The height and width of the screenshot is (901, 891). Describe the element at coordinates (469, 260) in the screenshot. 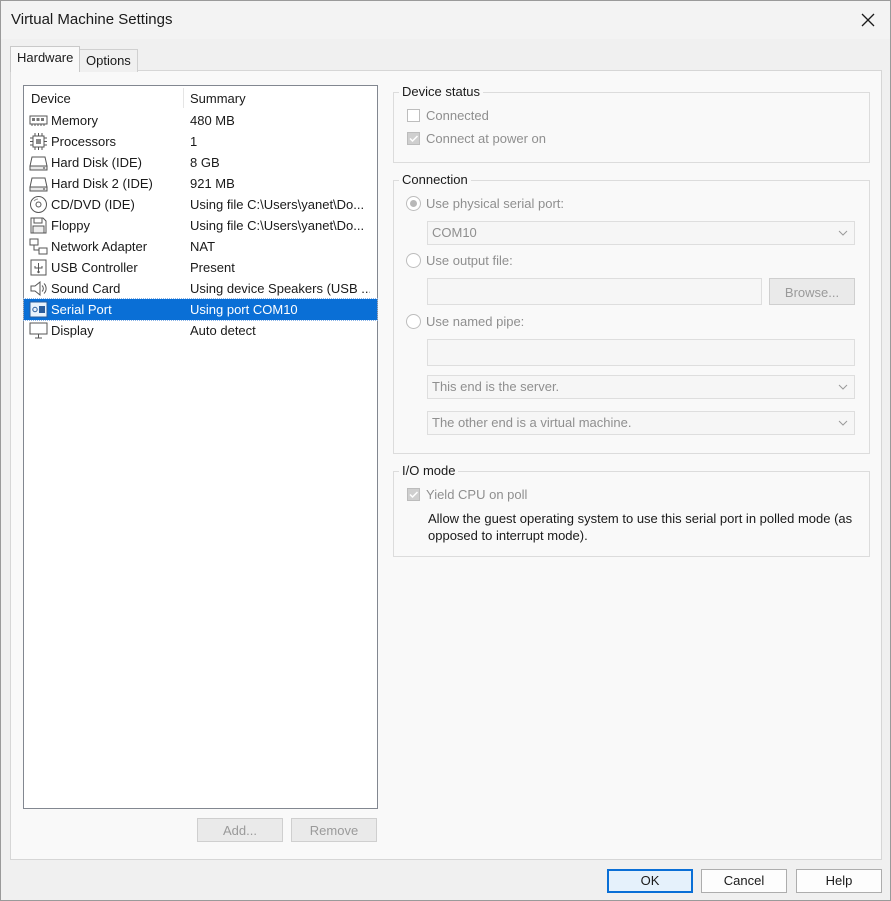

I see `output-file-label: Use output file:` at that location.